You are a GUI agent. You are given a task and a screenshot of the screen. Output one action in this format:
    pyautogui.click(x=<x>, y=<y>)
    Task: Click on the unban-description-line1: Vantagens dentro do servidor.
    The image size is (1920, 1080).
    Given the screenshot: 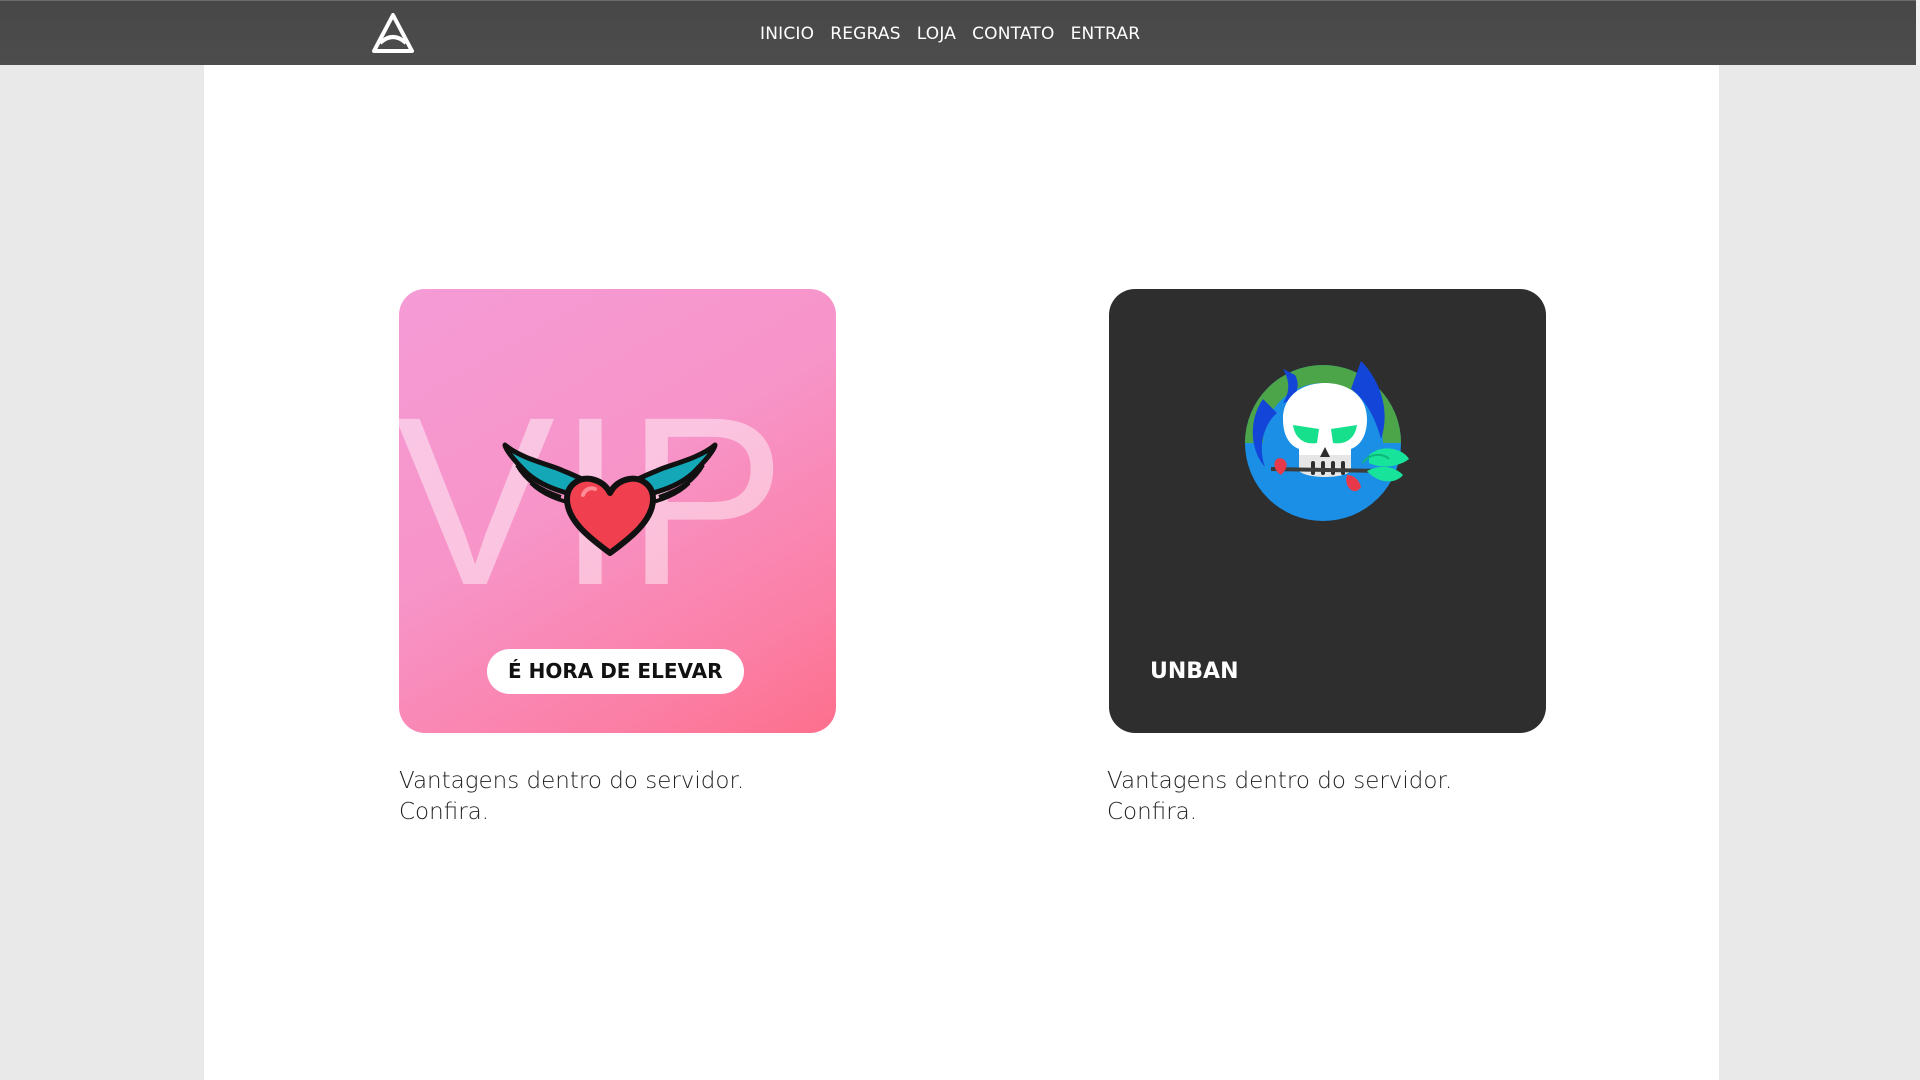 What is the action you would take?
    pyautogui.click(x=1280, y=781)
    